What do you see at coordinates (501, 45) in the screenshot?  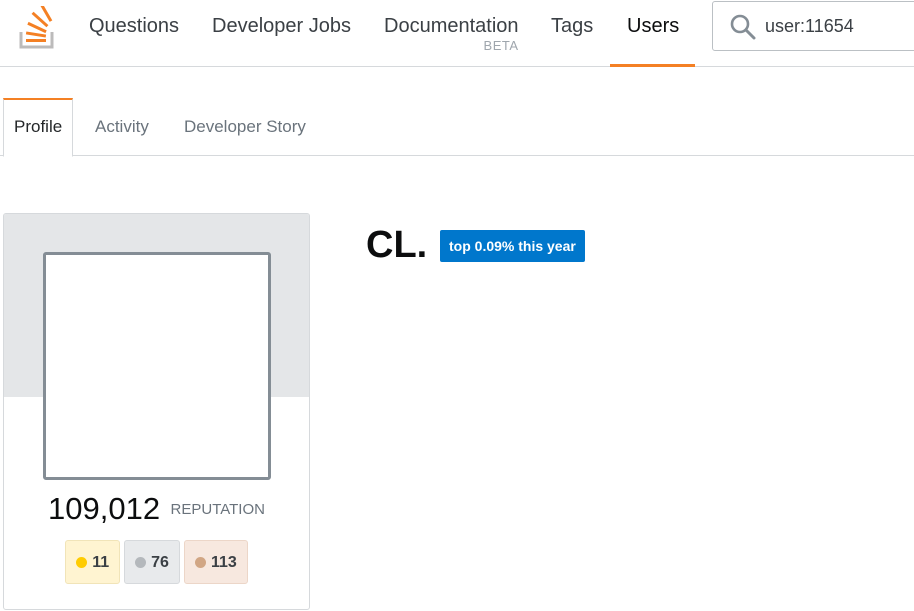 I see `beta-badge: BETA` at bounding box center [501, 45].